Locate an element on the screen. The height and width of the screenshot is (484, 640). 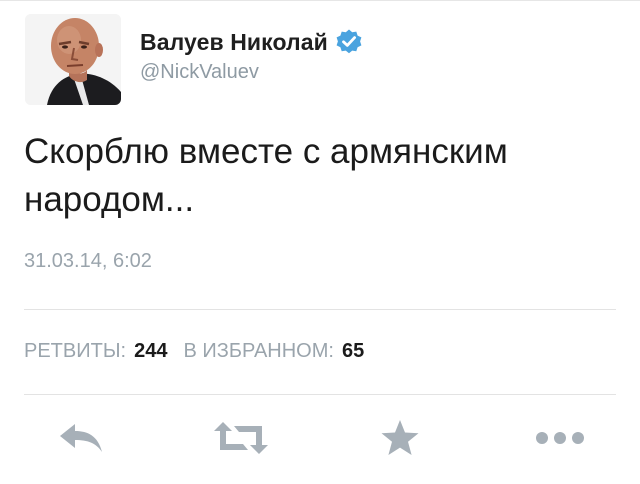
star-icon is located at coordinates (400, 437).